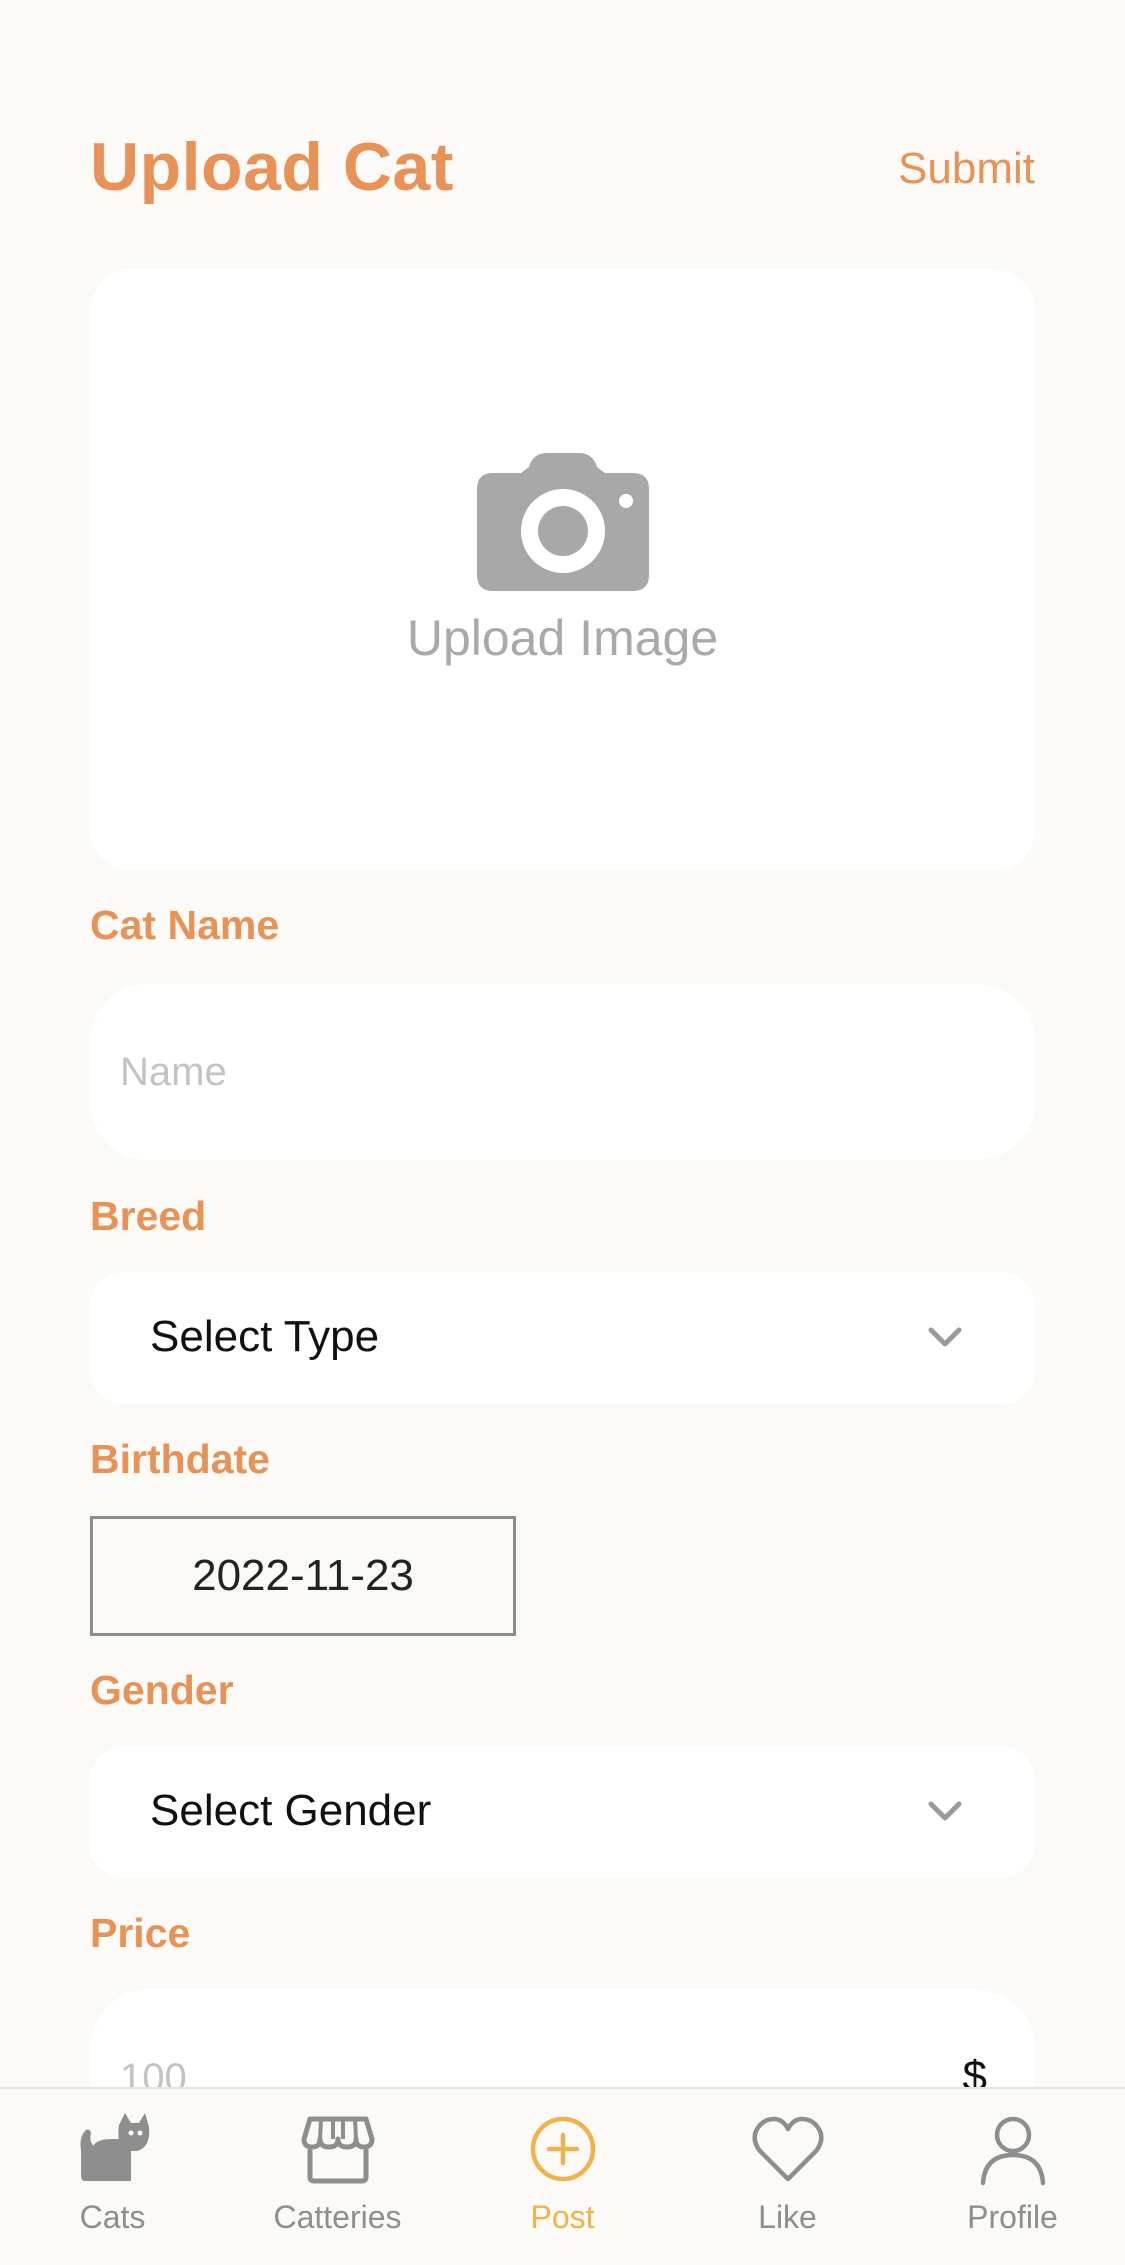 This screenshot has height=2265, width=1125. What do you see at coordinates (265, 1336) in the screenshot?
I see `breed-select-value: Select Type` at bounding box center [265, 1336].